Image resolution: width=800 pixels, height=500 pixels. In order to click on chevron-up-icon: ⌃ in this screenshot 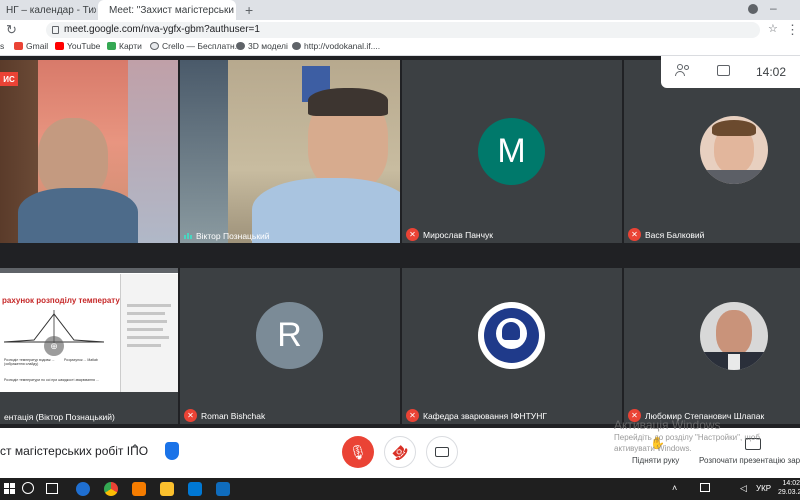, I will do `click(135, 449)`.